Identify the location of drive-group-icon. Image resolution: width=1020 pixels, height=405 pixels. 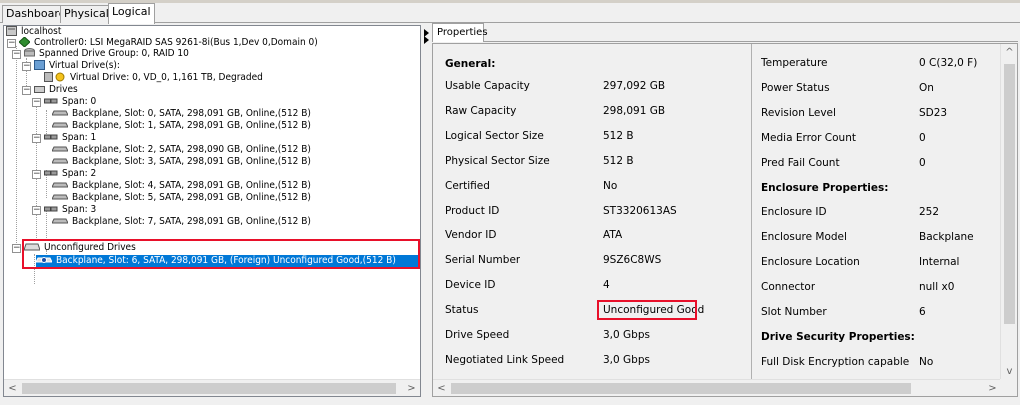
(29, 52).